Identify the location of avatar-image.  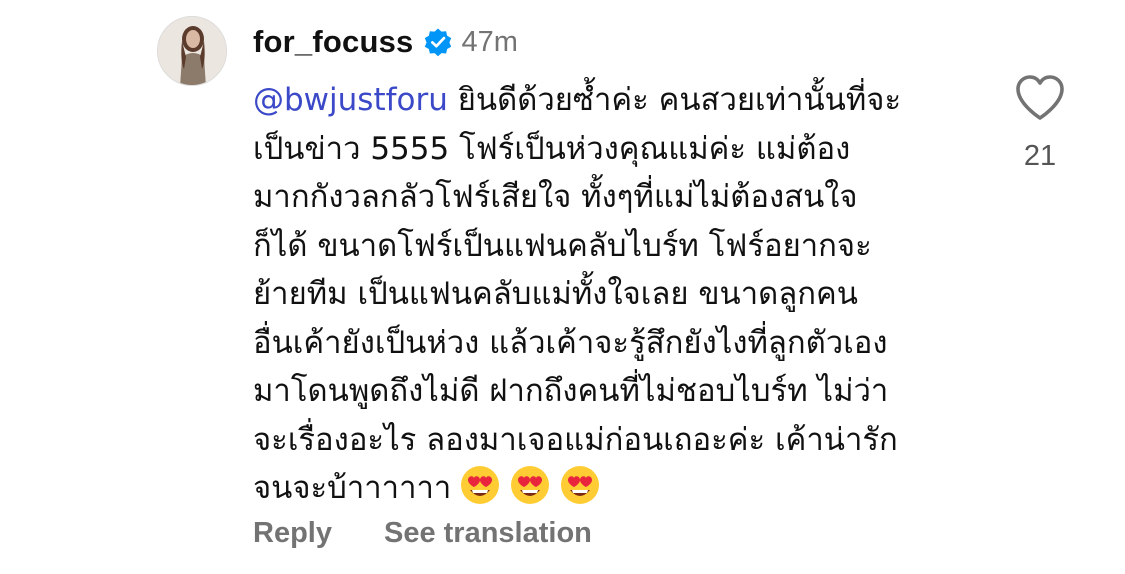
(192, 51).